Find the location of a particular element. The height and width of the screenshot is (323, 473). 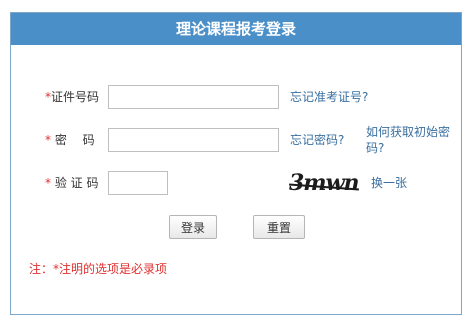

password-label-text: 密 码 is located at coordinates (74, 140).